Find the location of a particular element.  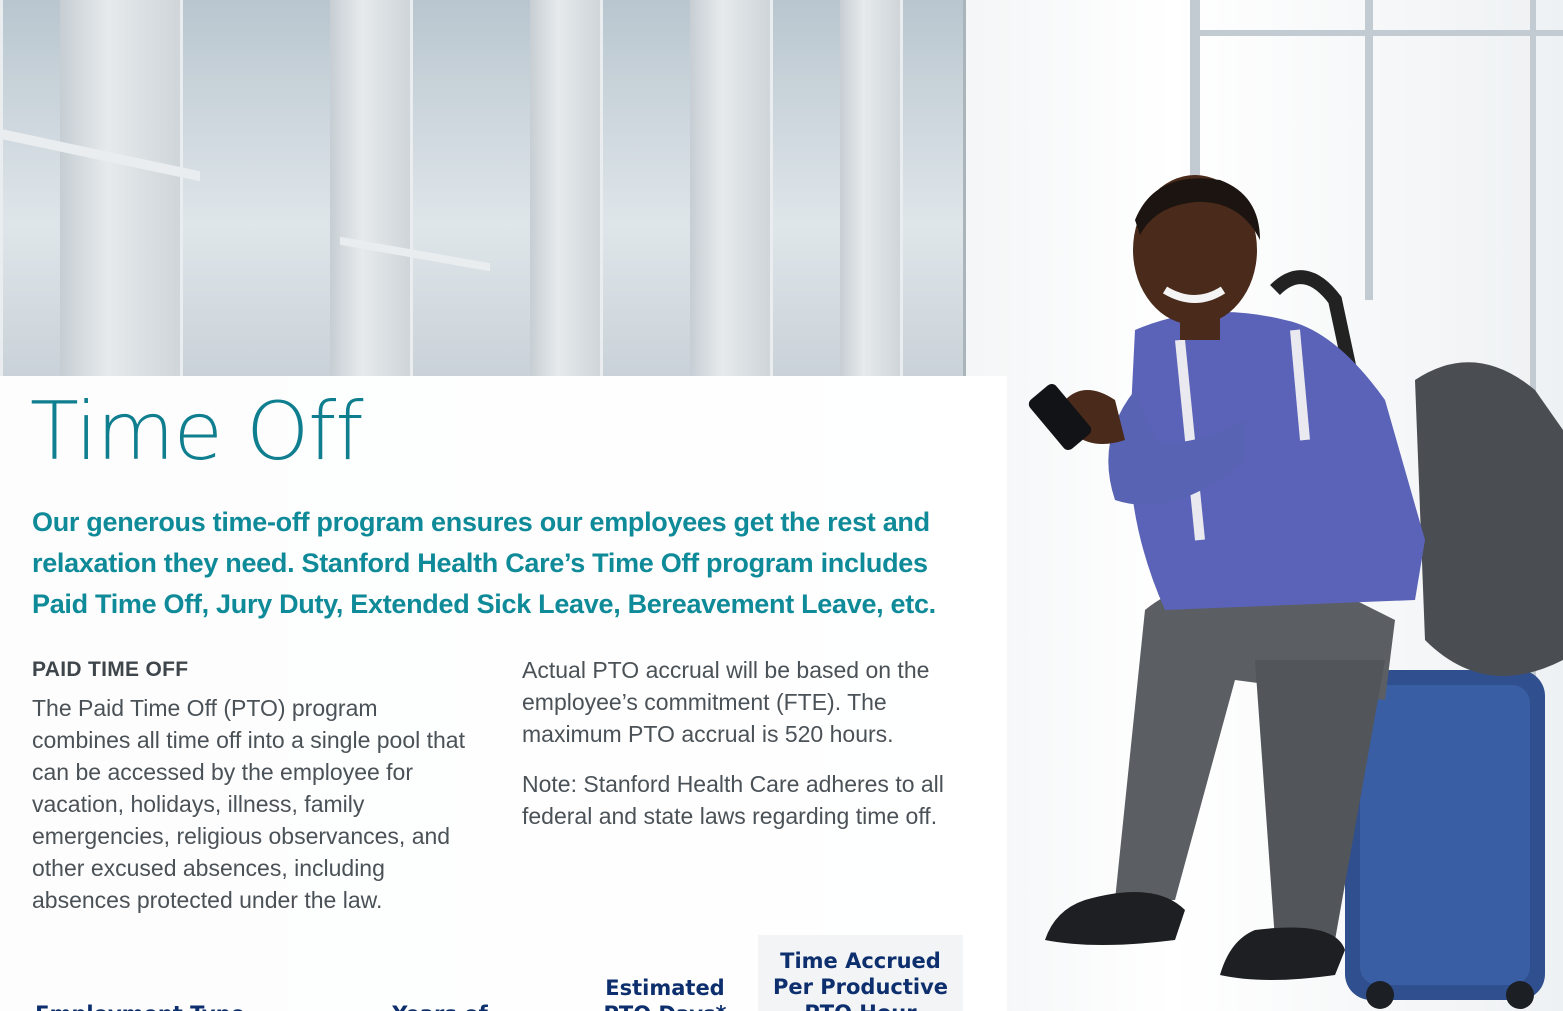

frame-line is located at coordinates (1376, 33).